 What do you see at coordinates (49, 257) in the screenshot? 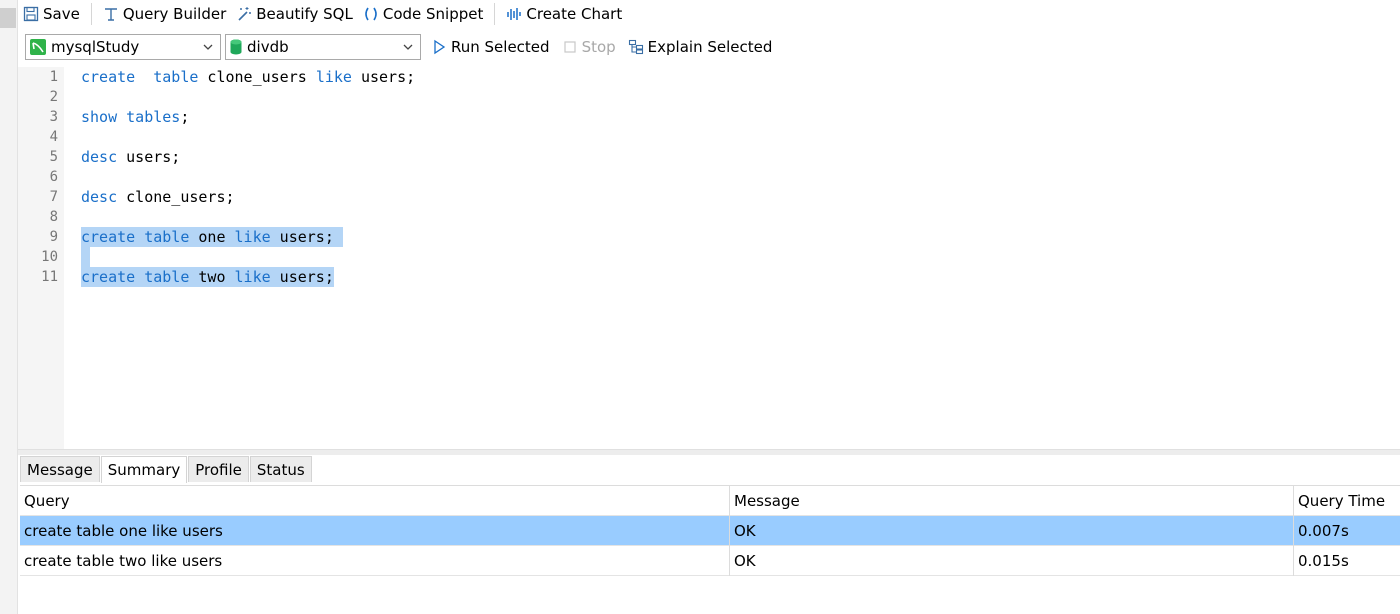
I see `line-number: 10` at bounding box center [49, 257].